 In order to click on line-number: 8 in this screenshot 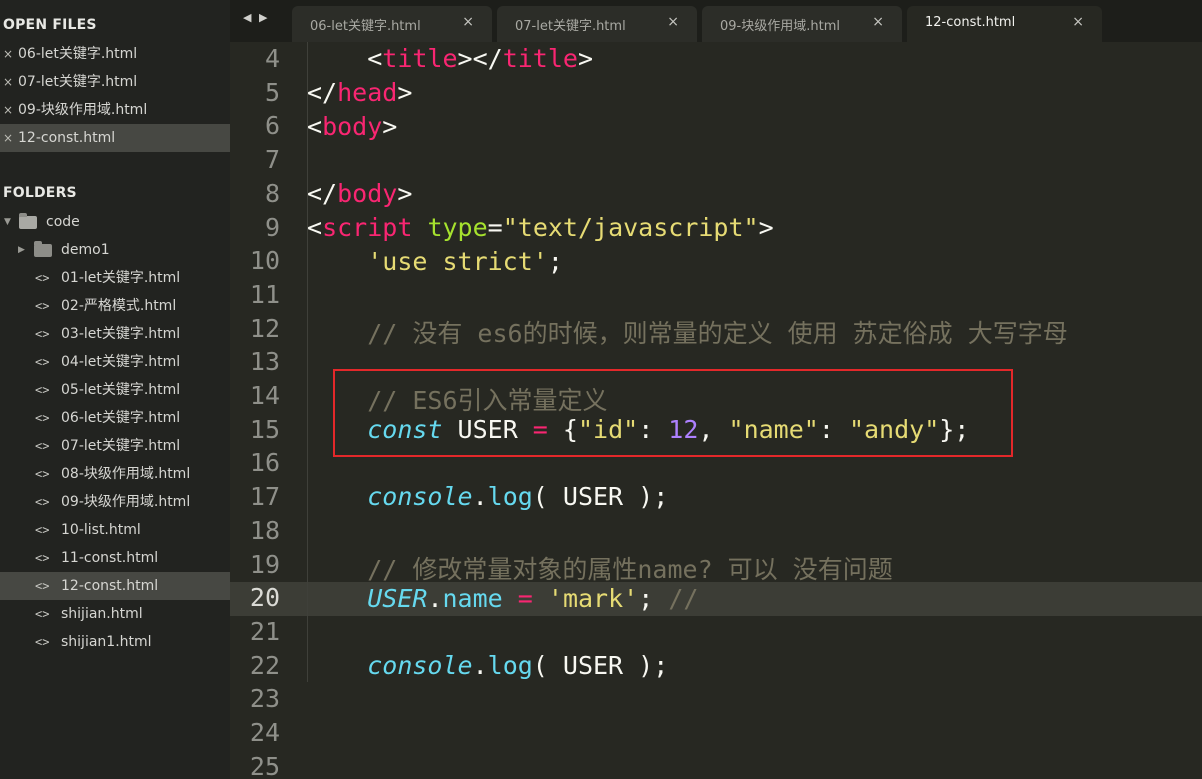, I will do `click(272, 193)`.